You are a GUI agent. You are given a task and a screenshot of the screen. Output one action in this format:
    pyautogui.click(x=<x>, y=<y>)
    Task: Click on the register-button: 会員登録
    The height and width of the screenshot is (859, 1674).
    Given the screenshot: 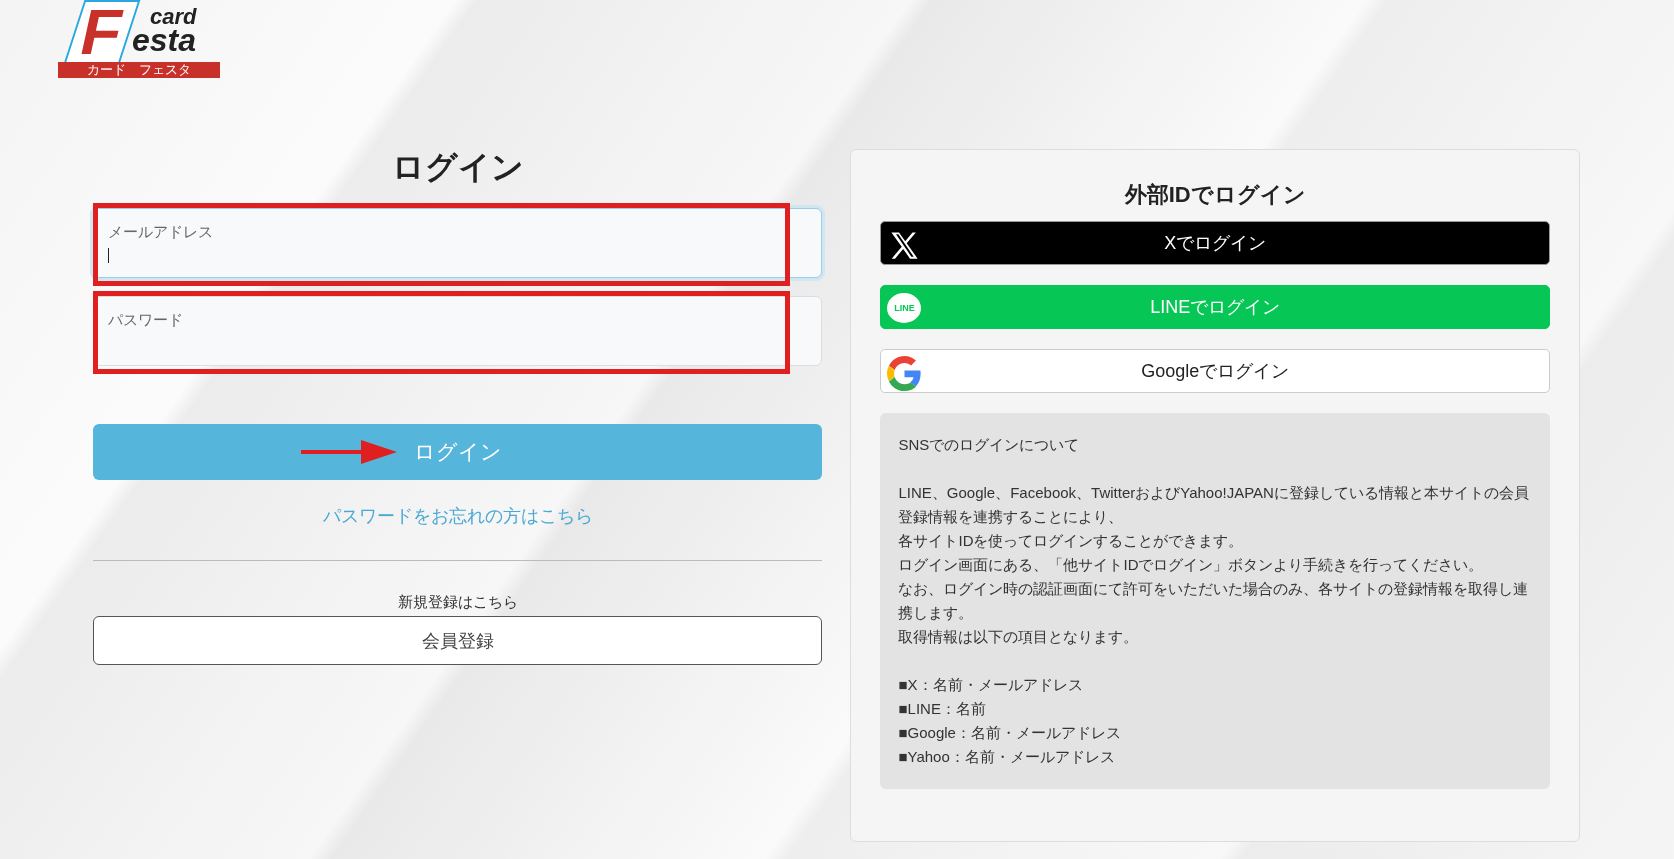 What is the action you would take?
    pyautogui.click(x=458, y=640)
    